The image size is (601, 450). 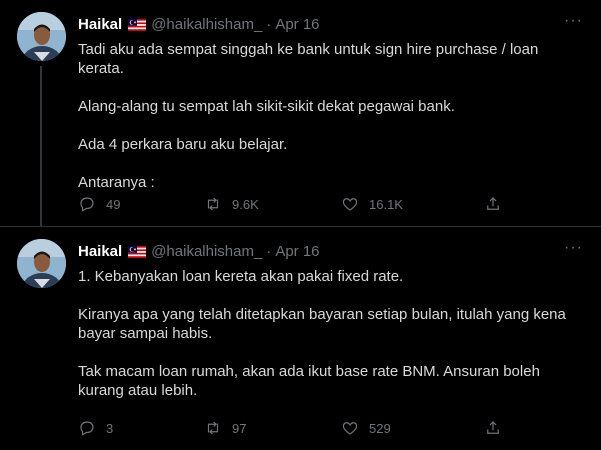 What do you see at coordinates (386, 204) in the screenshot?
I see `like-count: 16.1K` at bounding box center [386, 204].